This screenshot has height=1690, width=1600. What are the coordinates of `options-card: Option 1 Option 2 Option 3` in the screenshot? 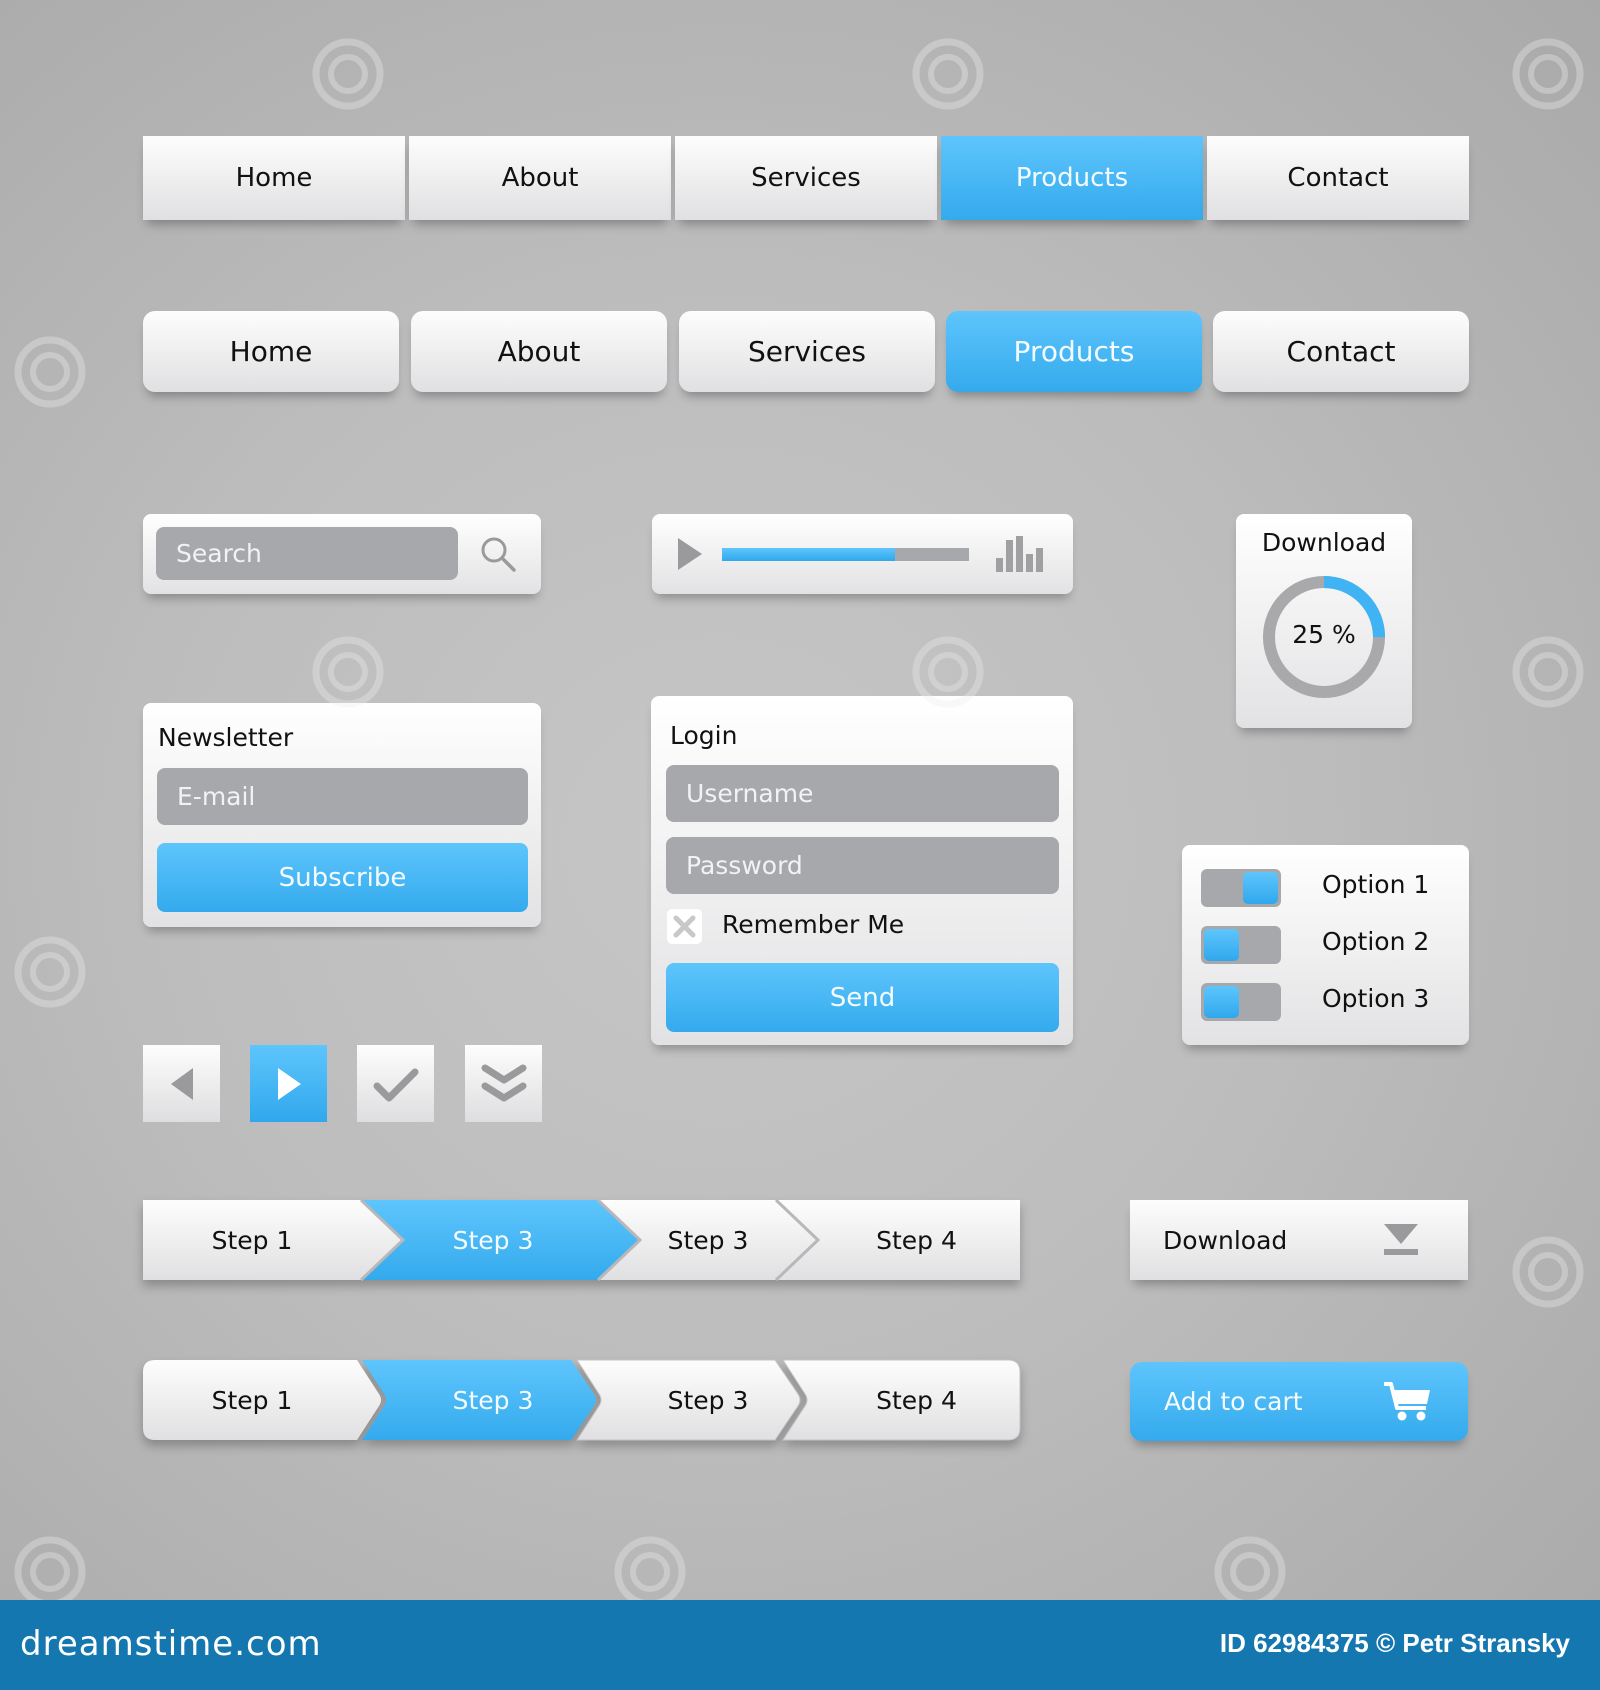 It's located at (1325, 945).